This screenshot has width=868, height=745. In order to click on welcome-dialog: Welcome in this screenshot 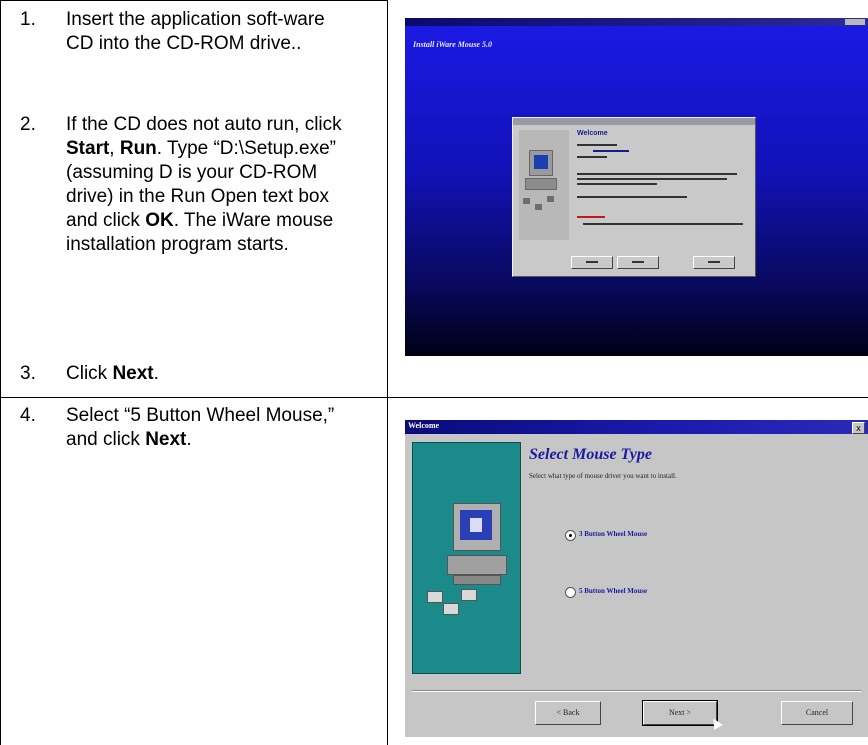, I will do `click(634, 197)`.